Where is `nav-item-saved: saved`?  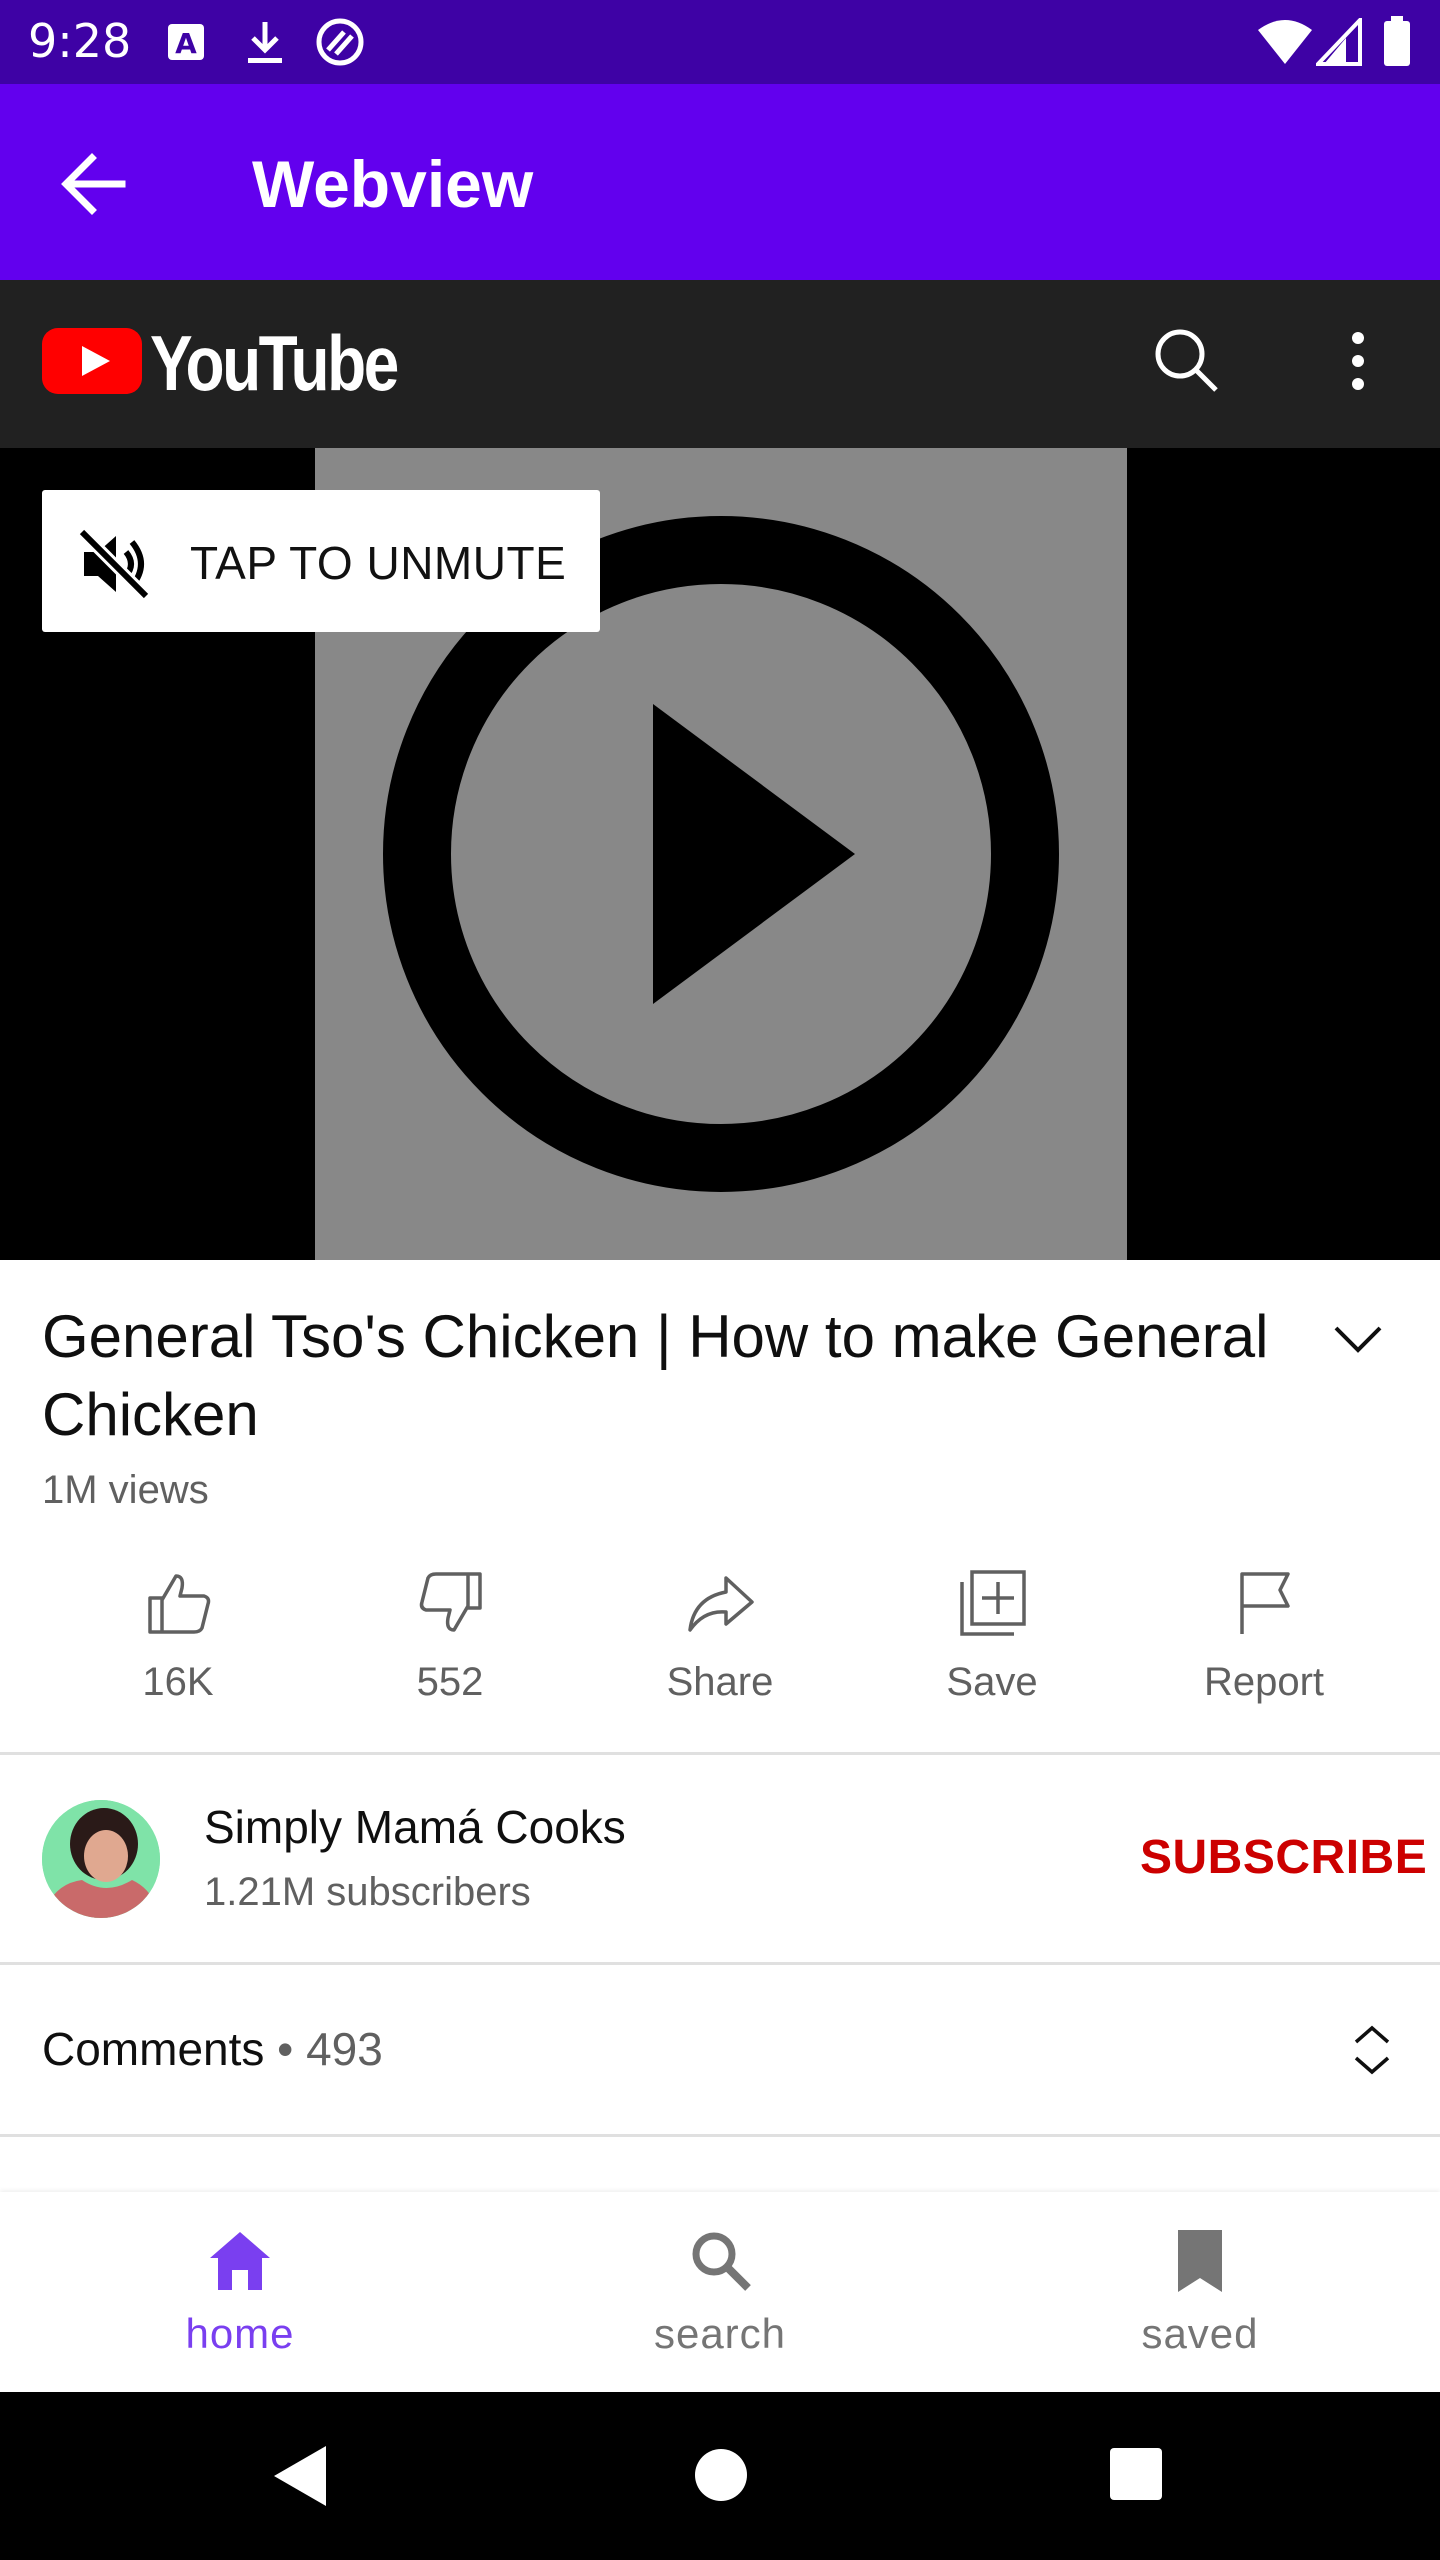
nav-item-saved: saved is located at coordinates (1200, 2292).